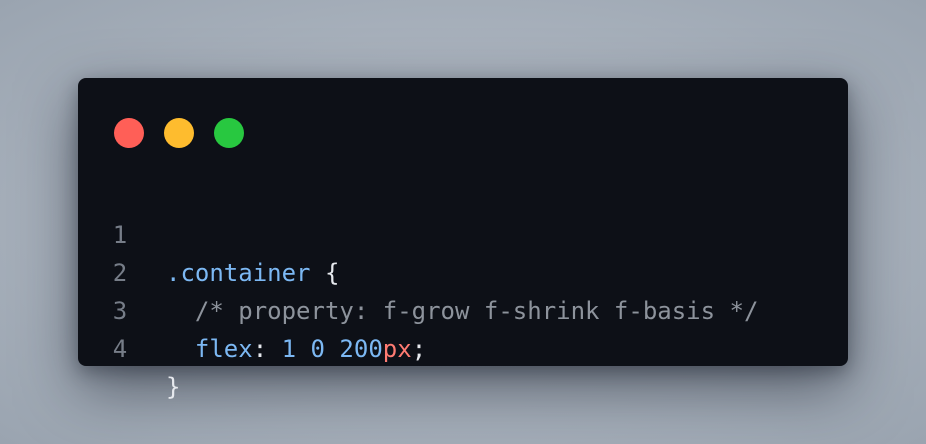  I want to click on minimize-button, so click(179, 133).